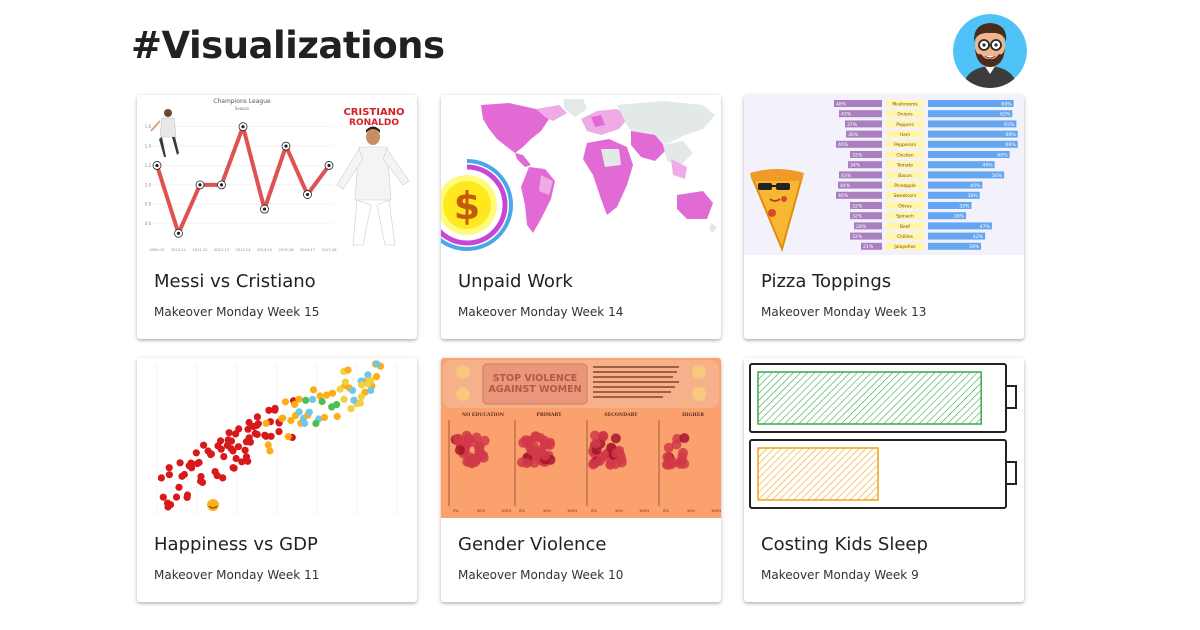 This screenshot has width=1200, height=630. What do you see at coordinates (855, 166) in the screenshot?
I see `left-bar-label: 34%` at bounding box center [855, 166].